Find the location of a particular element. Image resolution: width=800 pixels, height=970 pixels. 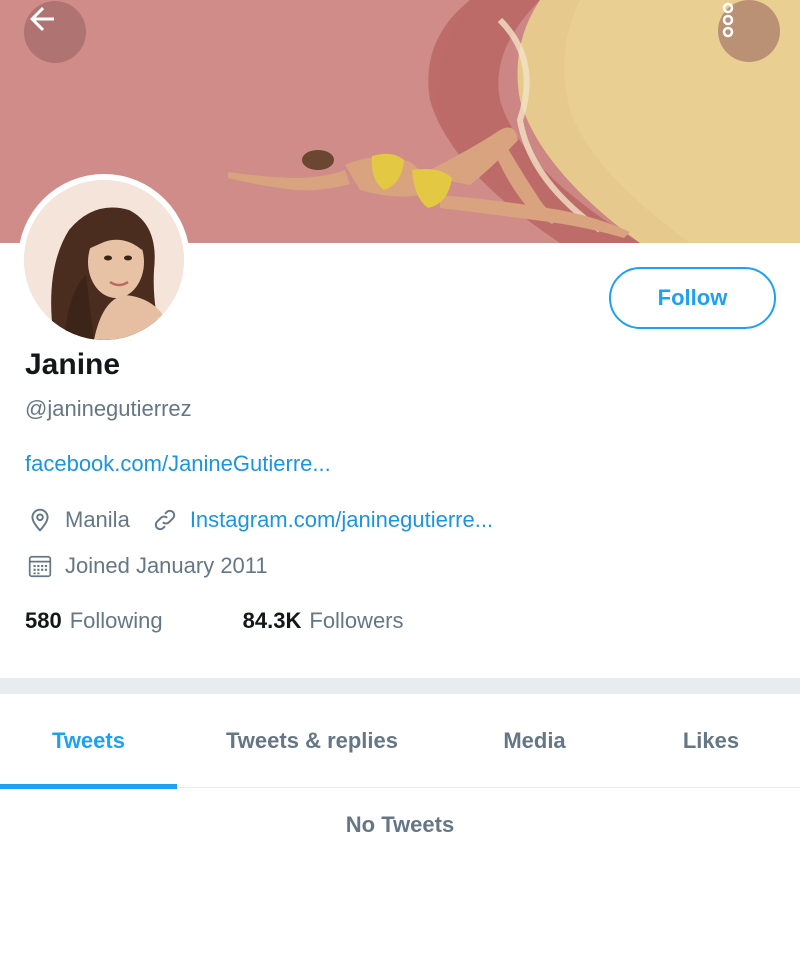

following-count: 580 is located at coordinates (43, 620).